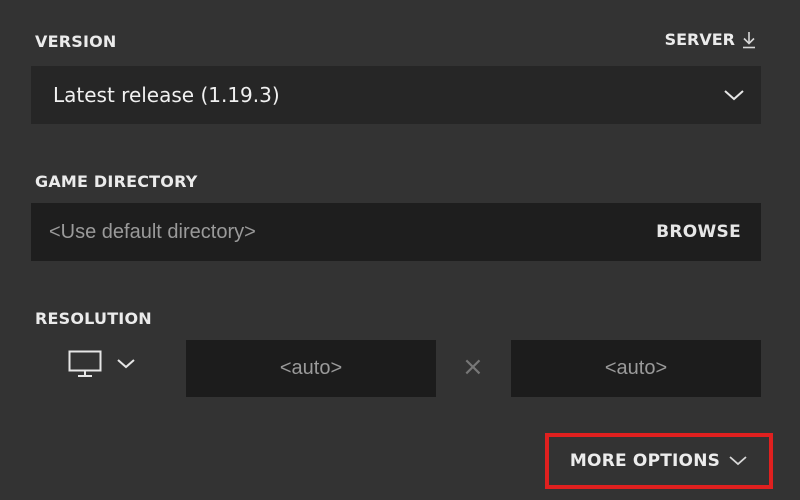 The image size is (800, 500). I want to click on version-label: VERSION, so click(76, 41).